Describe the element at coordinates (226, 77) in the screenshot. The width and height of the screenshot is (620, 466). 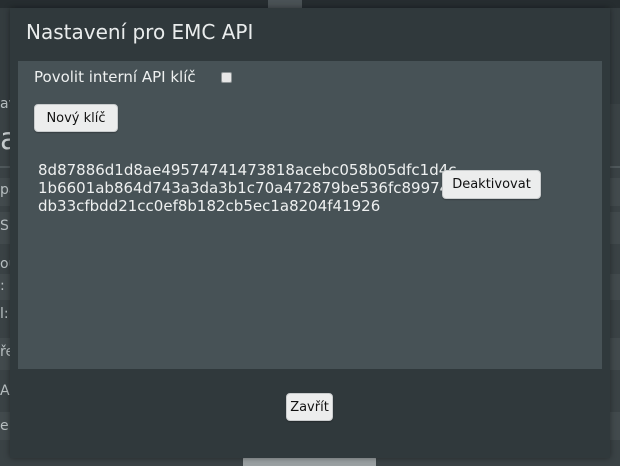
I see `internal-key-checkbox` at that location.